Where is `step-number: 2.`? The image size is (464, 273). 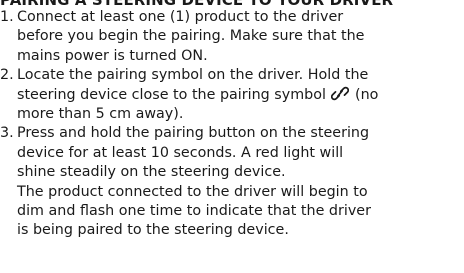
step-number: 2. is located at coordinates (7, 75).